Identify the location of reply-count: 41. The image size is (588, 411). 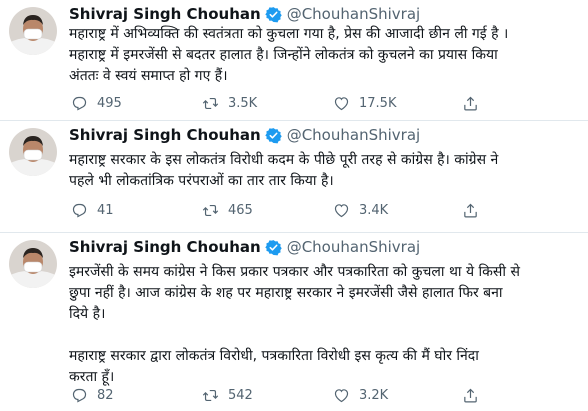
(105, 210).